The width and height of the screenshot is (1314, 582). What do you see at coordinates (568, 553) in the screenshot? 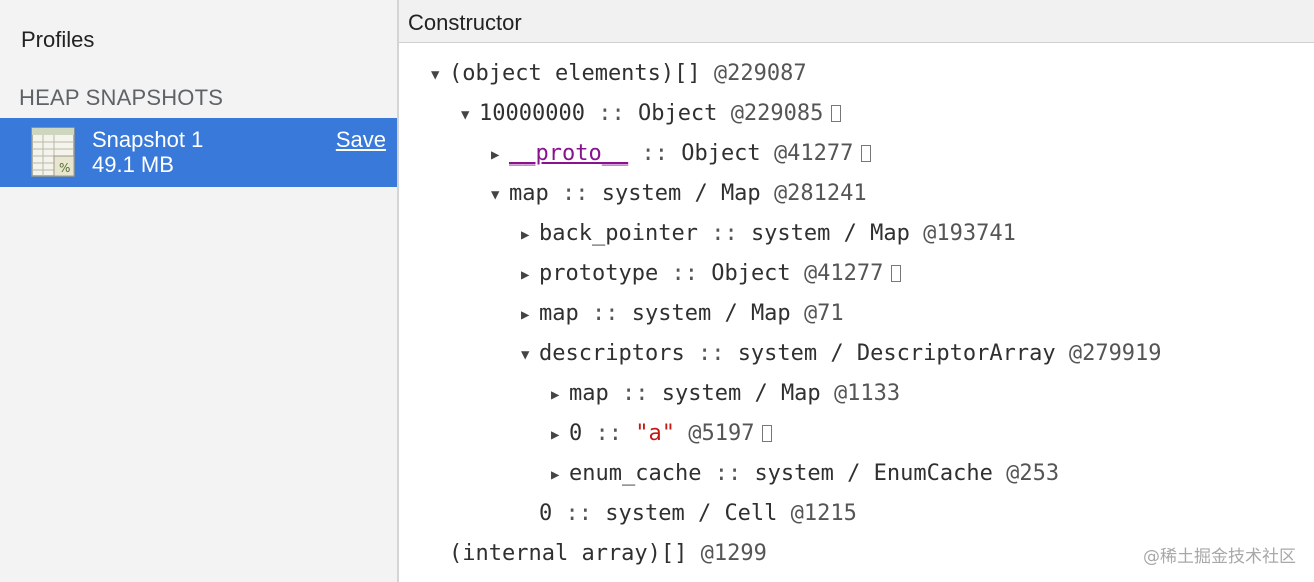
I see `node-name: (internal array)[]` at bounding box center [568, 553].